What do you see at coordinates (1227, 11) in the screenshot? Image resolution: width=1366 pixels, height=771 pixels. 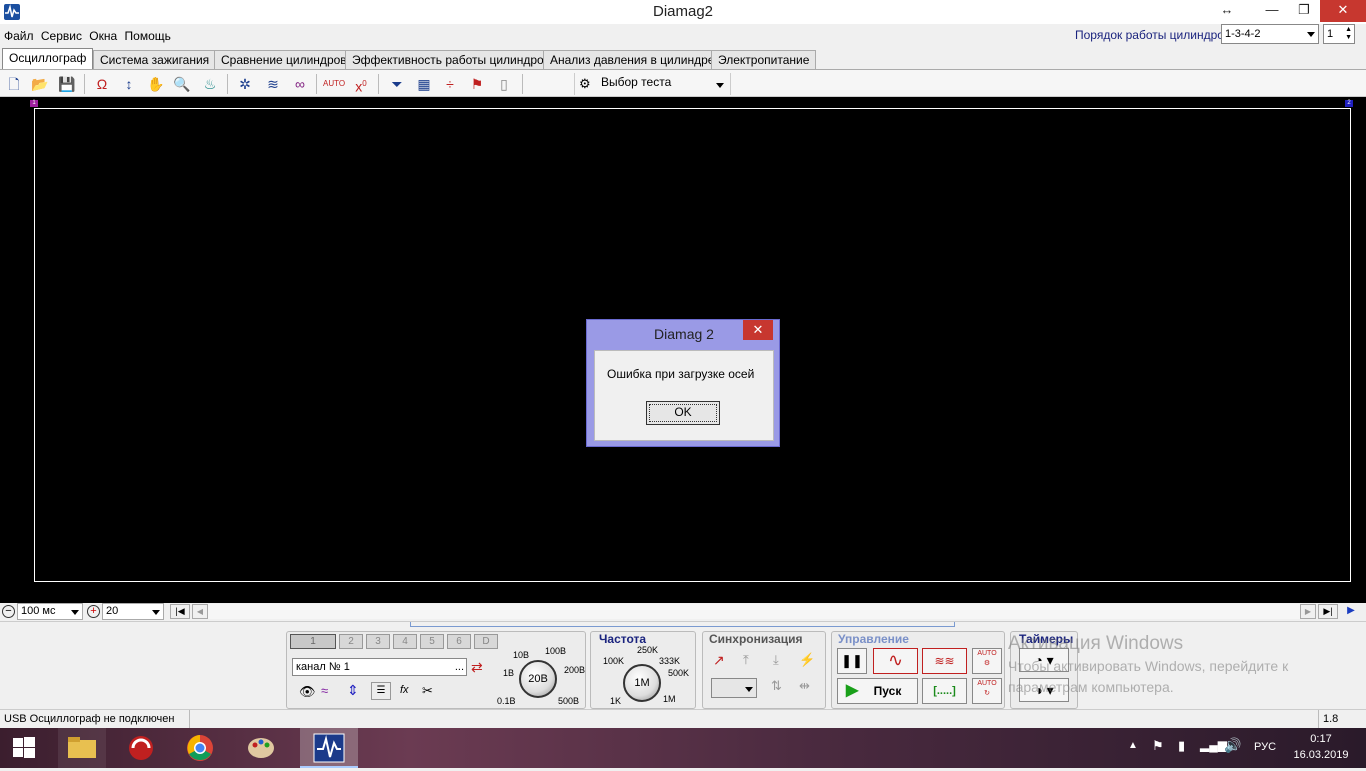 I see `resize-icon: ↔` at bounding box center [1227, 11].